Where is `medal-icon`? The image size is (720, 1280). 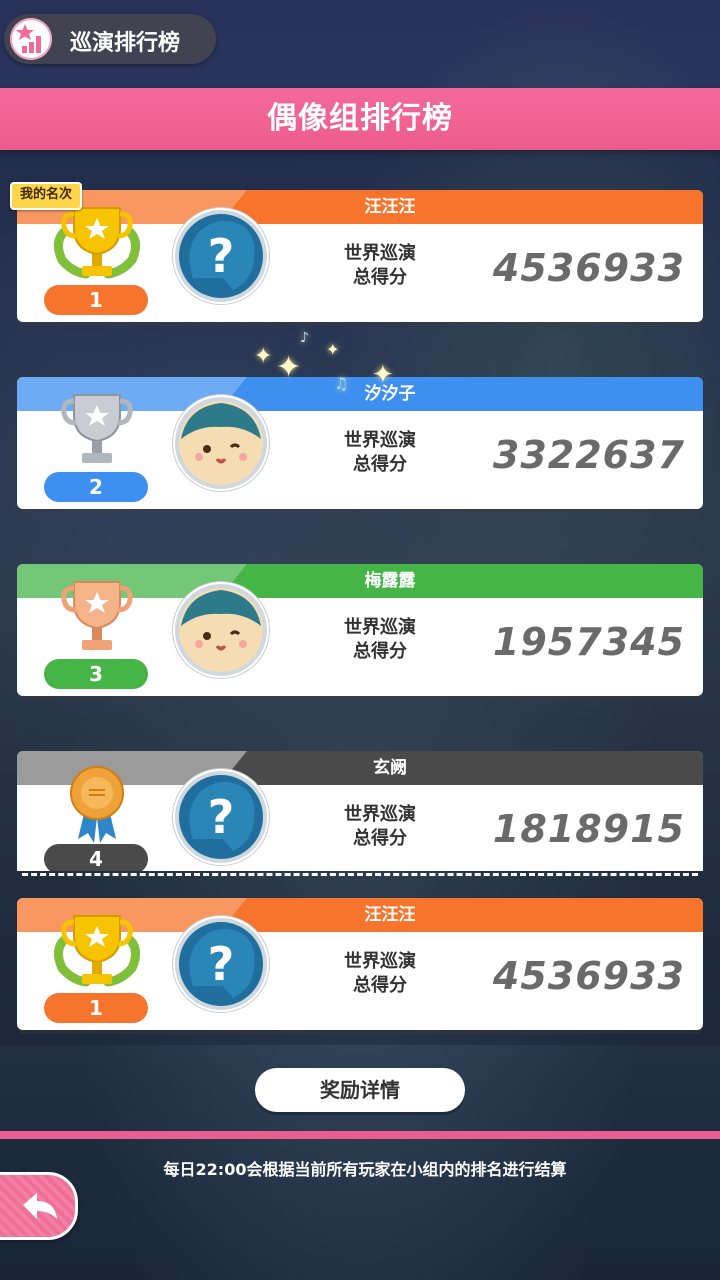 medal-icon is located at coordinates (97, 804).